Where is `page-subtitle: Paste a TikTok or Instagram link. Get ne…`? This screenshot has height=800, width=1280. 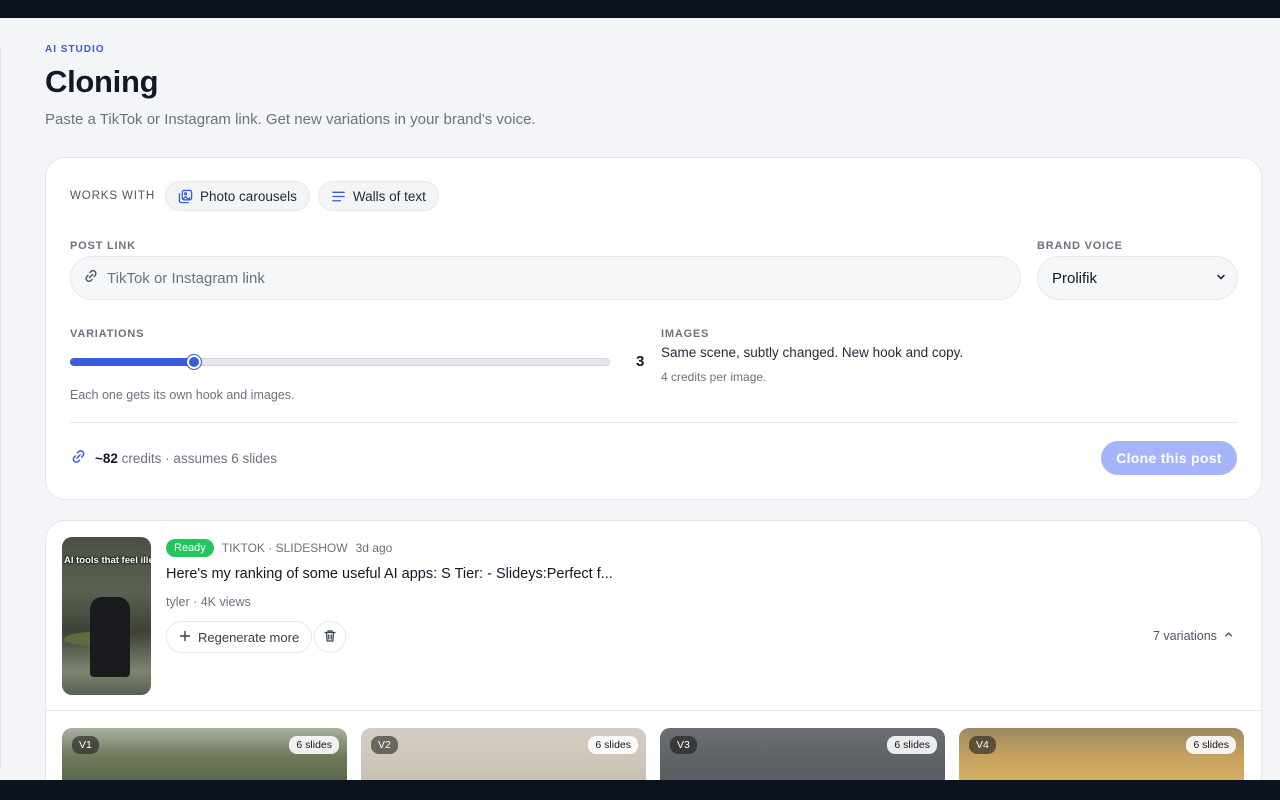
page-subtitle: Paste a TikTok or Instagram link. Get ne… is located at coordinates (290, 119).